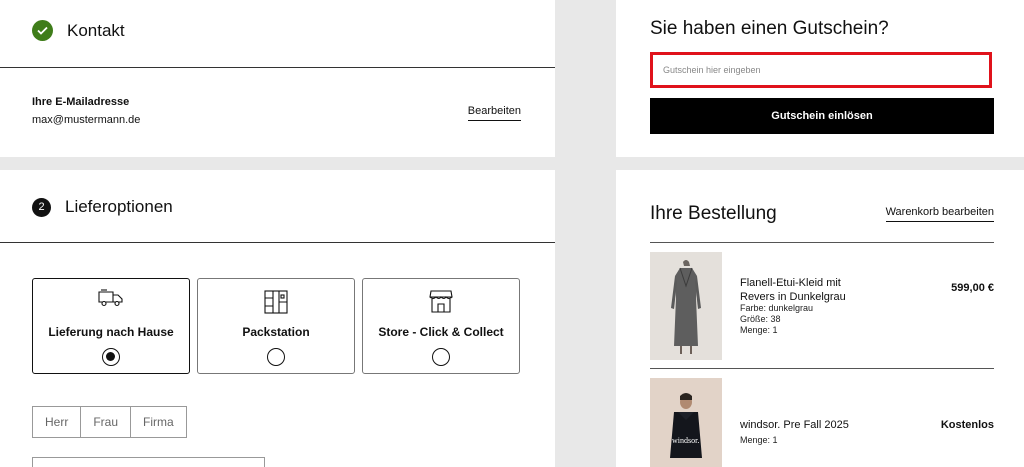 The image size is (1024, 467). What do you see at coordinates (777, 308) in the screenshot?
I see `product-color: Farbe: dunkelgrau` at bounding box center [777, 308].